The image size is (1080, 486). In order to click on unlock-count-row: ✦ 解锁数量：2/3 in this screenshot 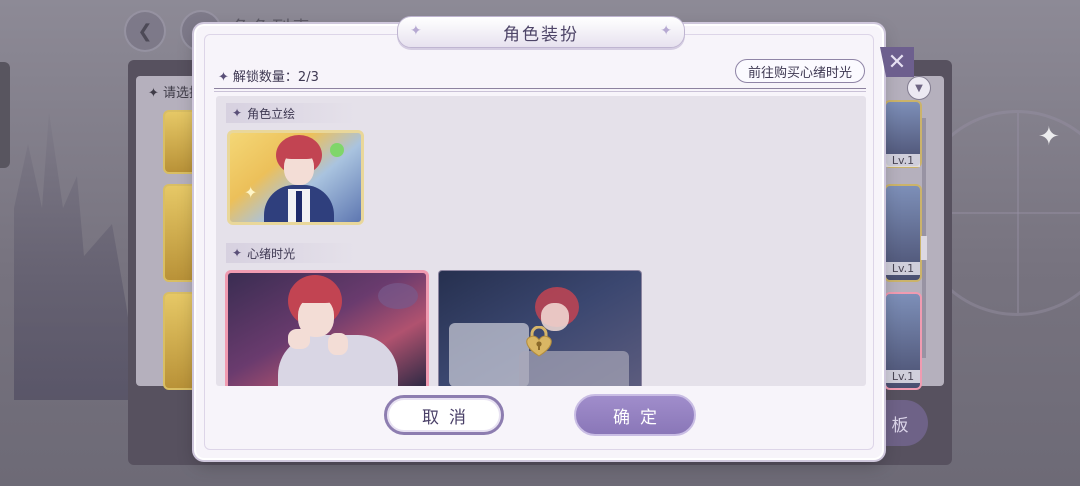, I will do `click(268, 75)`.